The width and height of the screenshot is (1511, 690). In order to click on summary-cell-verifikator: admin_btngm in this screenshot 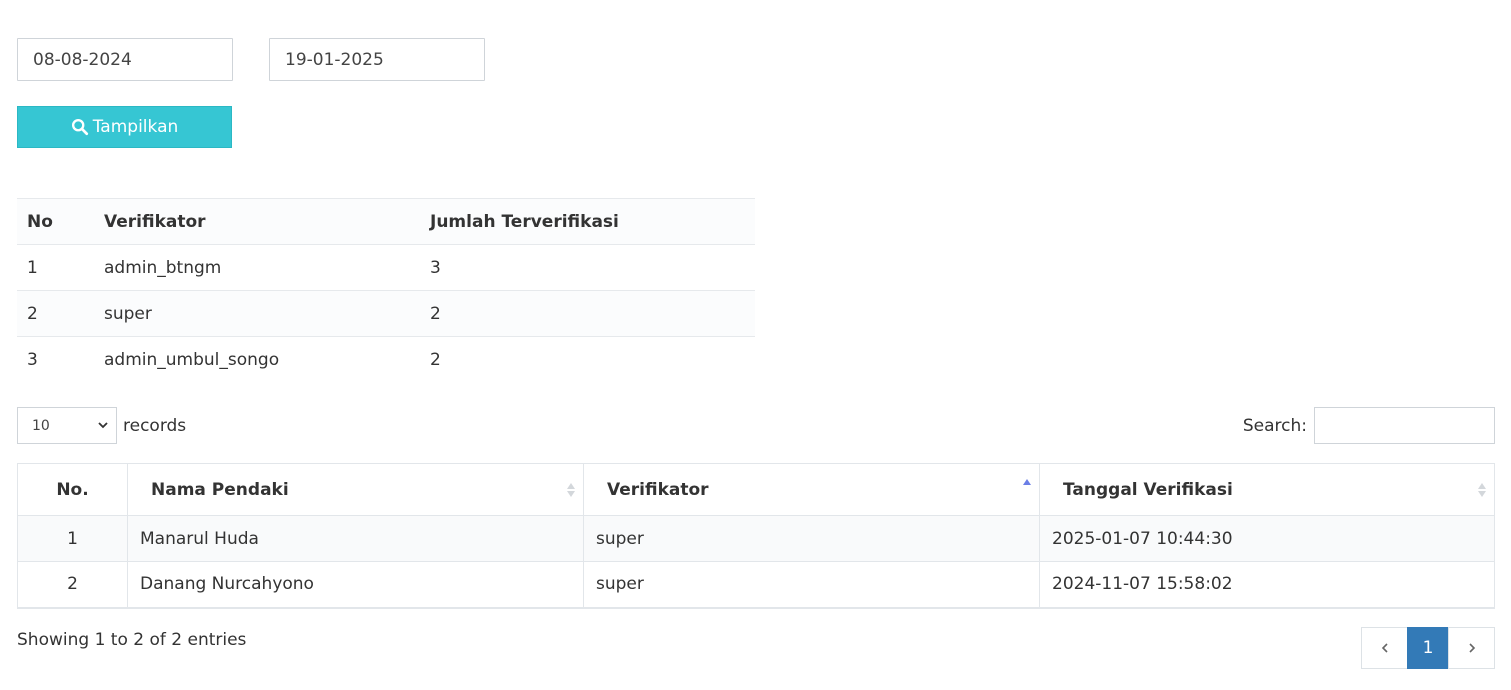, I will do `click(267, 267)`.